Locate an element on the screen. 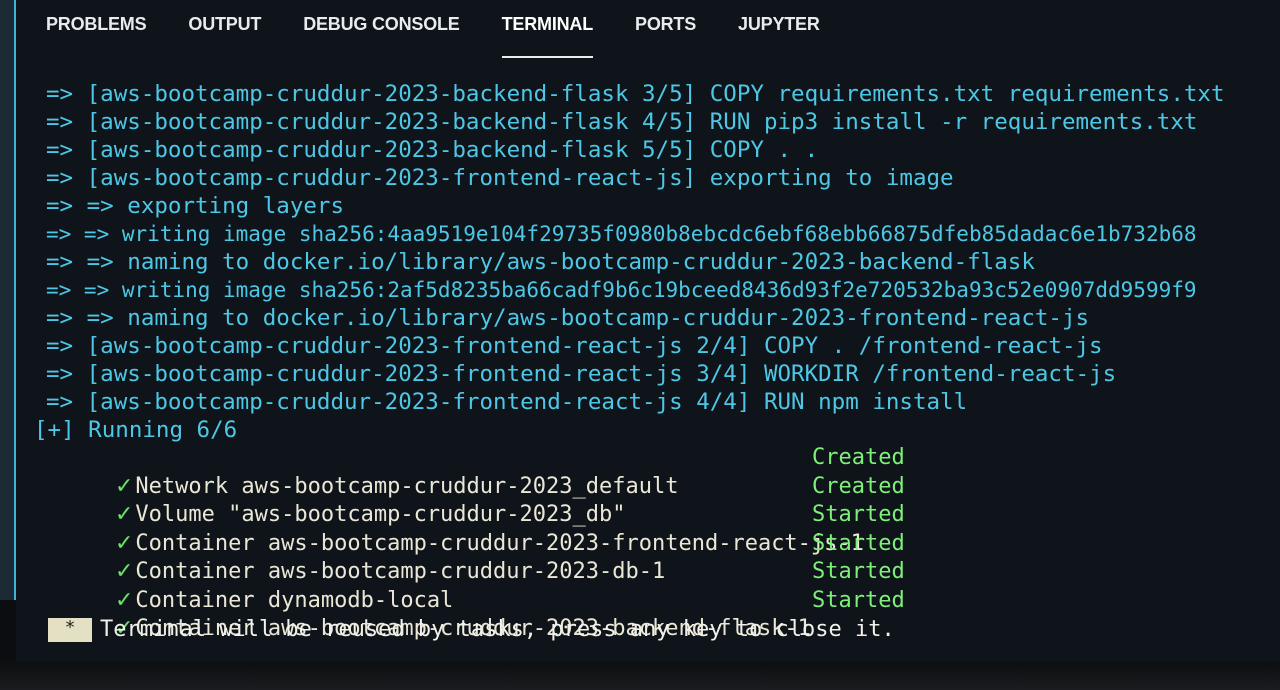 Image resolution: width=1280 pixels, height=690 pixels. terminal-line: => => exporting layers is located at coordinates (195, 206).